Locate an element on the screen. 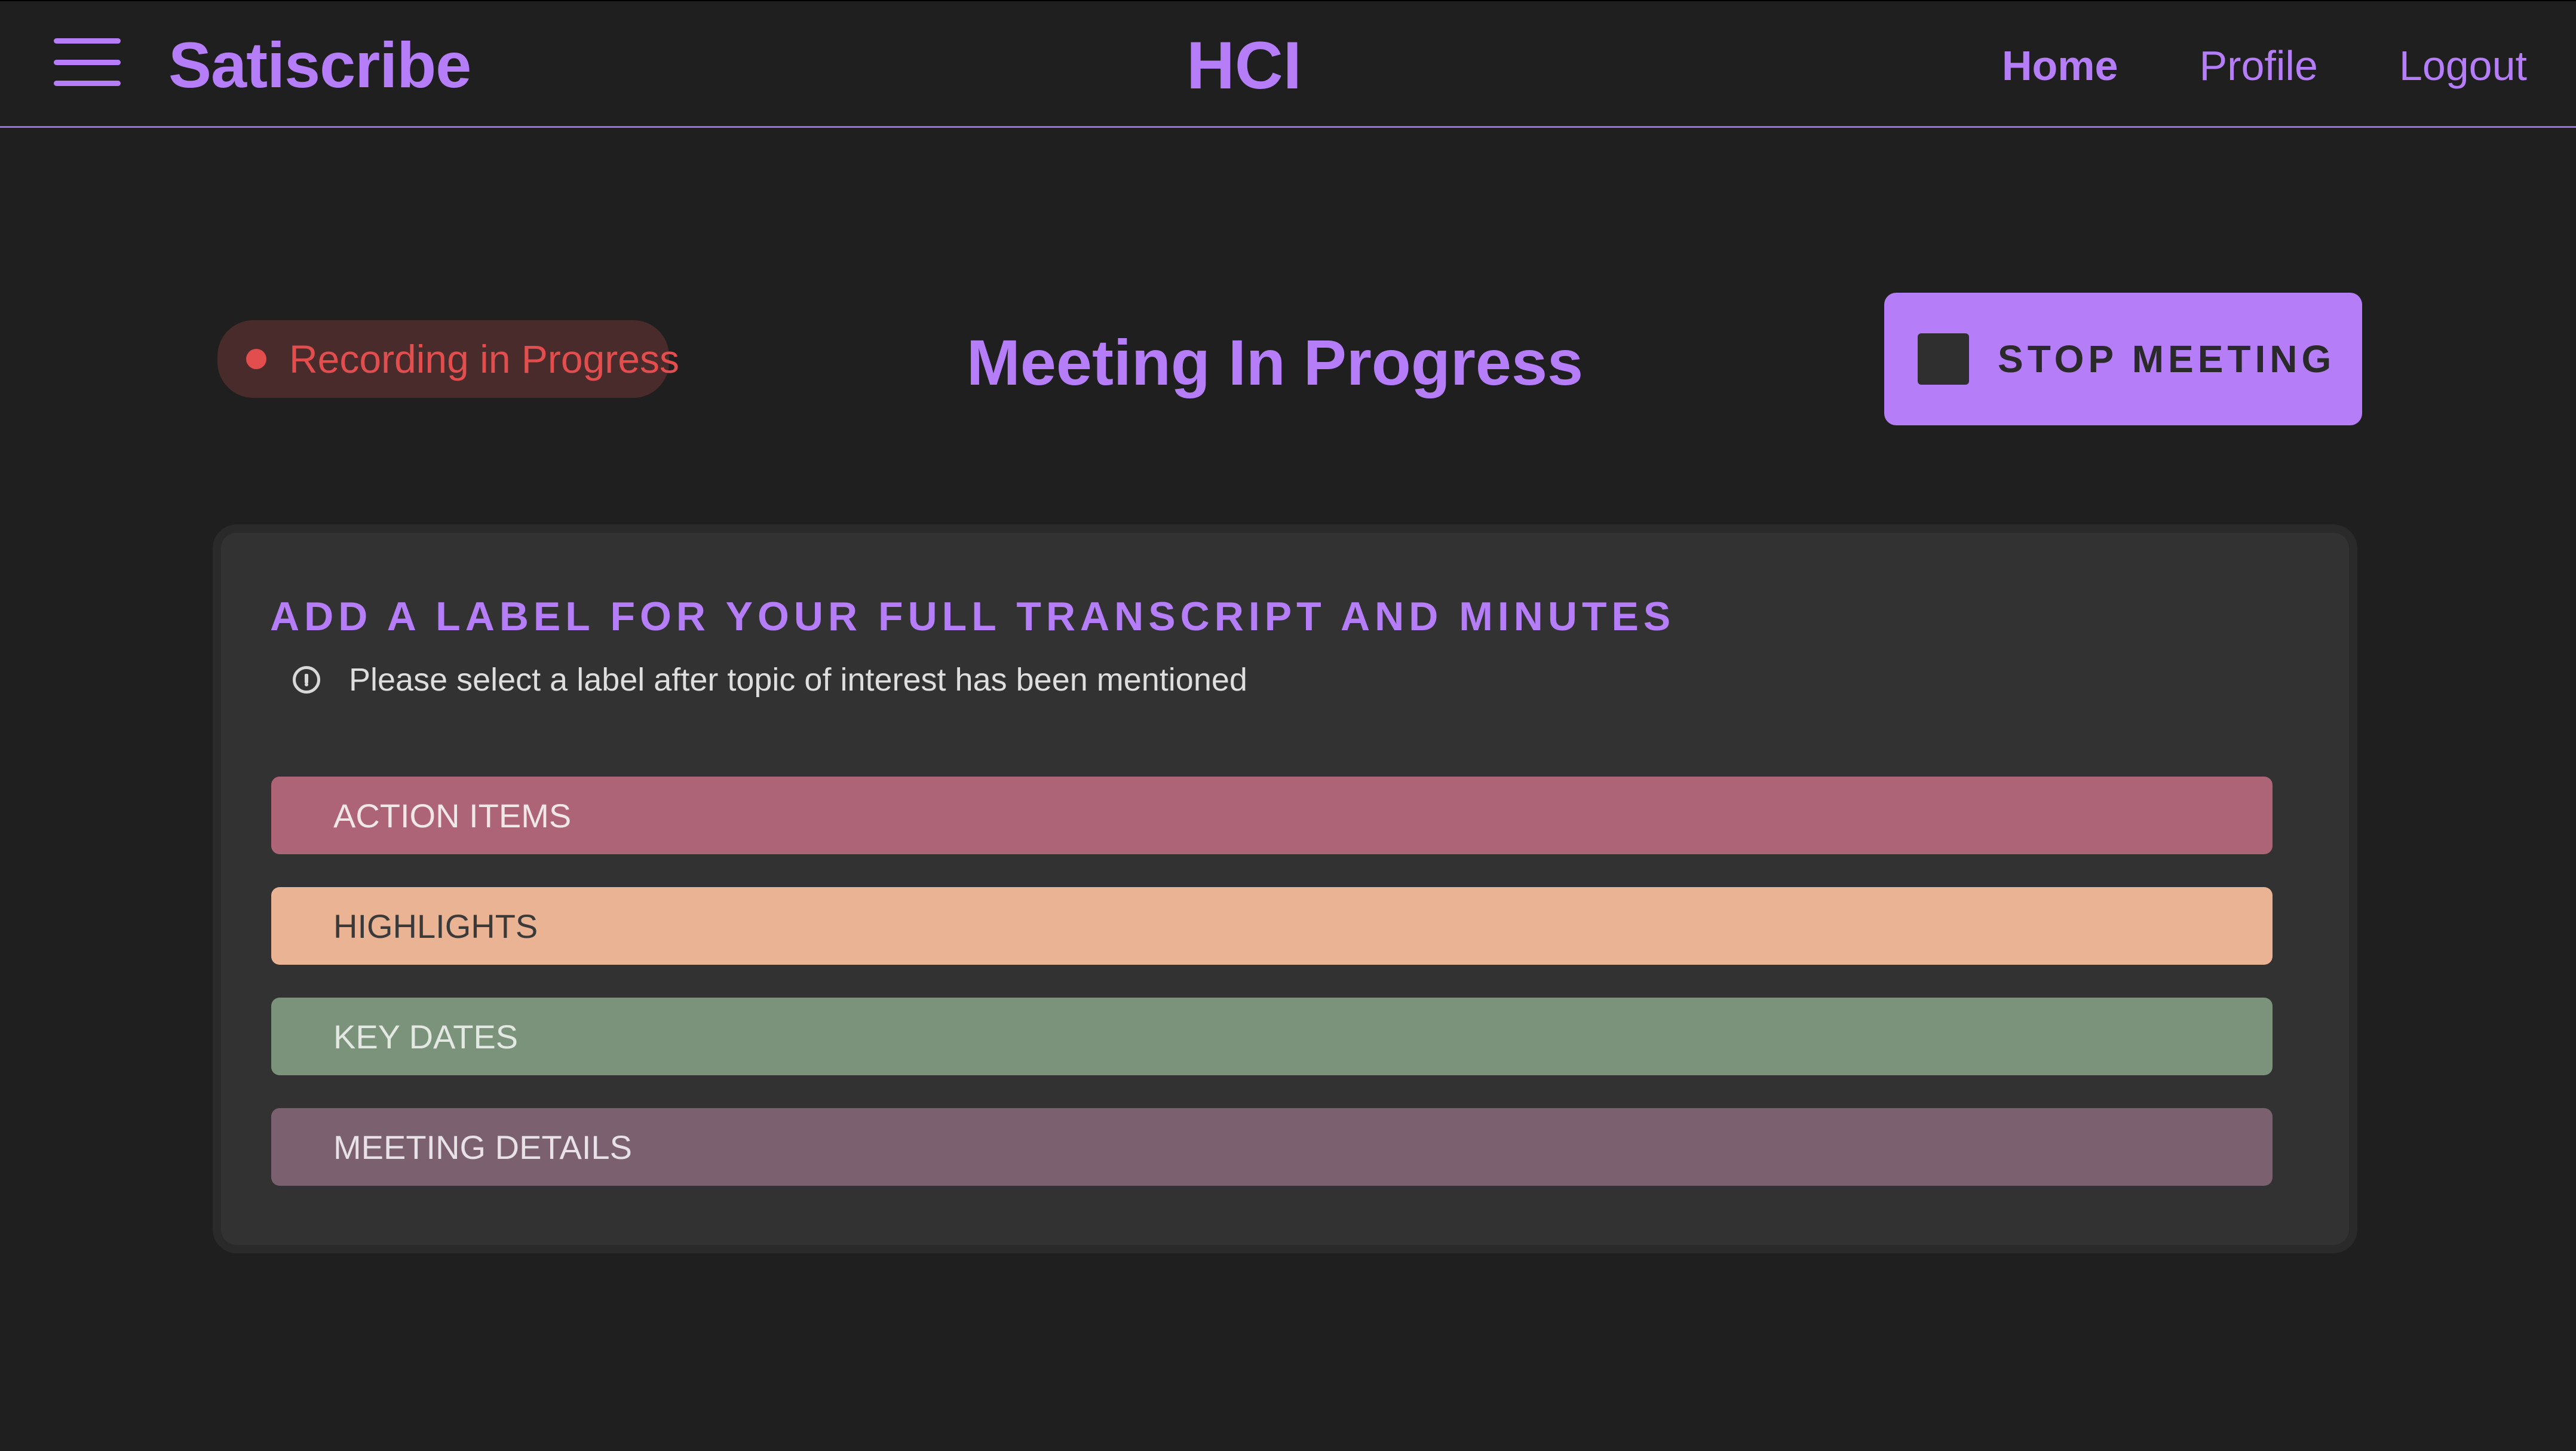 The height and width of the screenshot is (1451, 2576). recording-dot-icon is located at coordinates (256, 359).